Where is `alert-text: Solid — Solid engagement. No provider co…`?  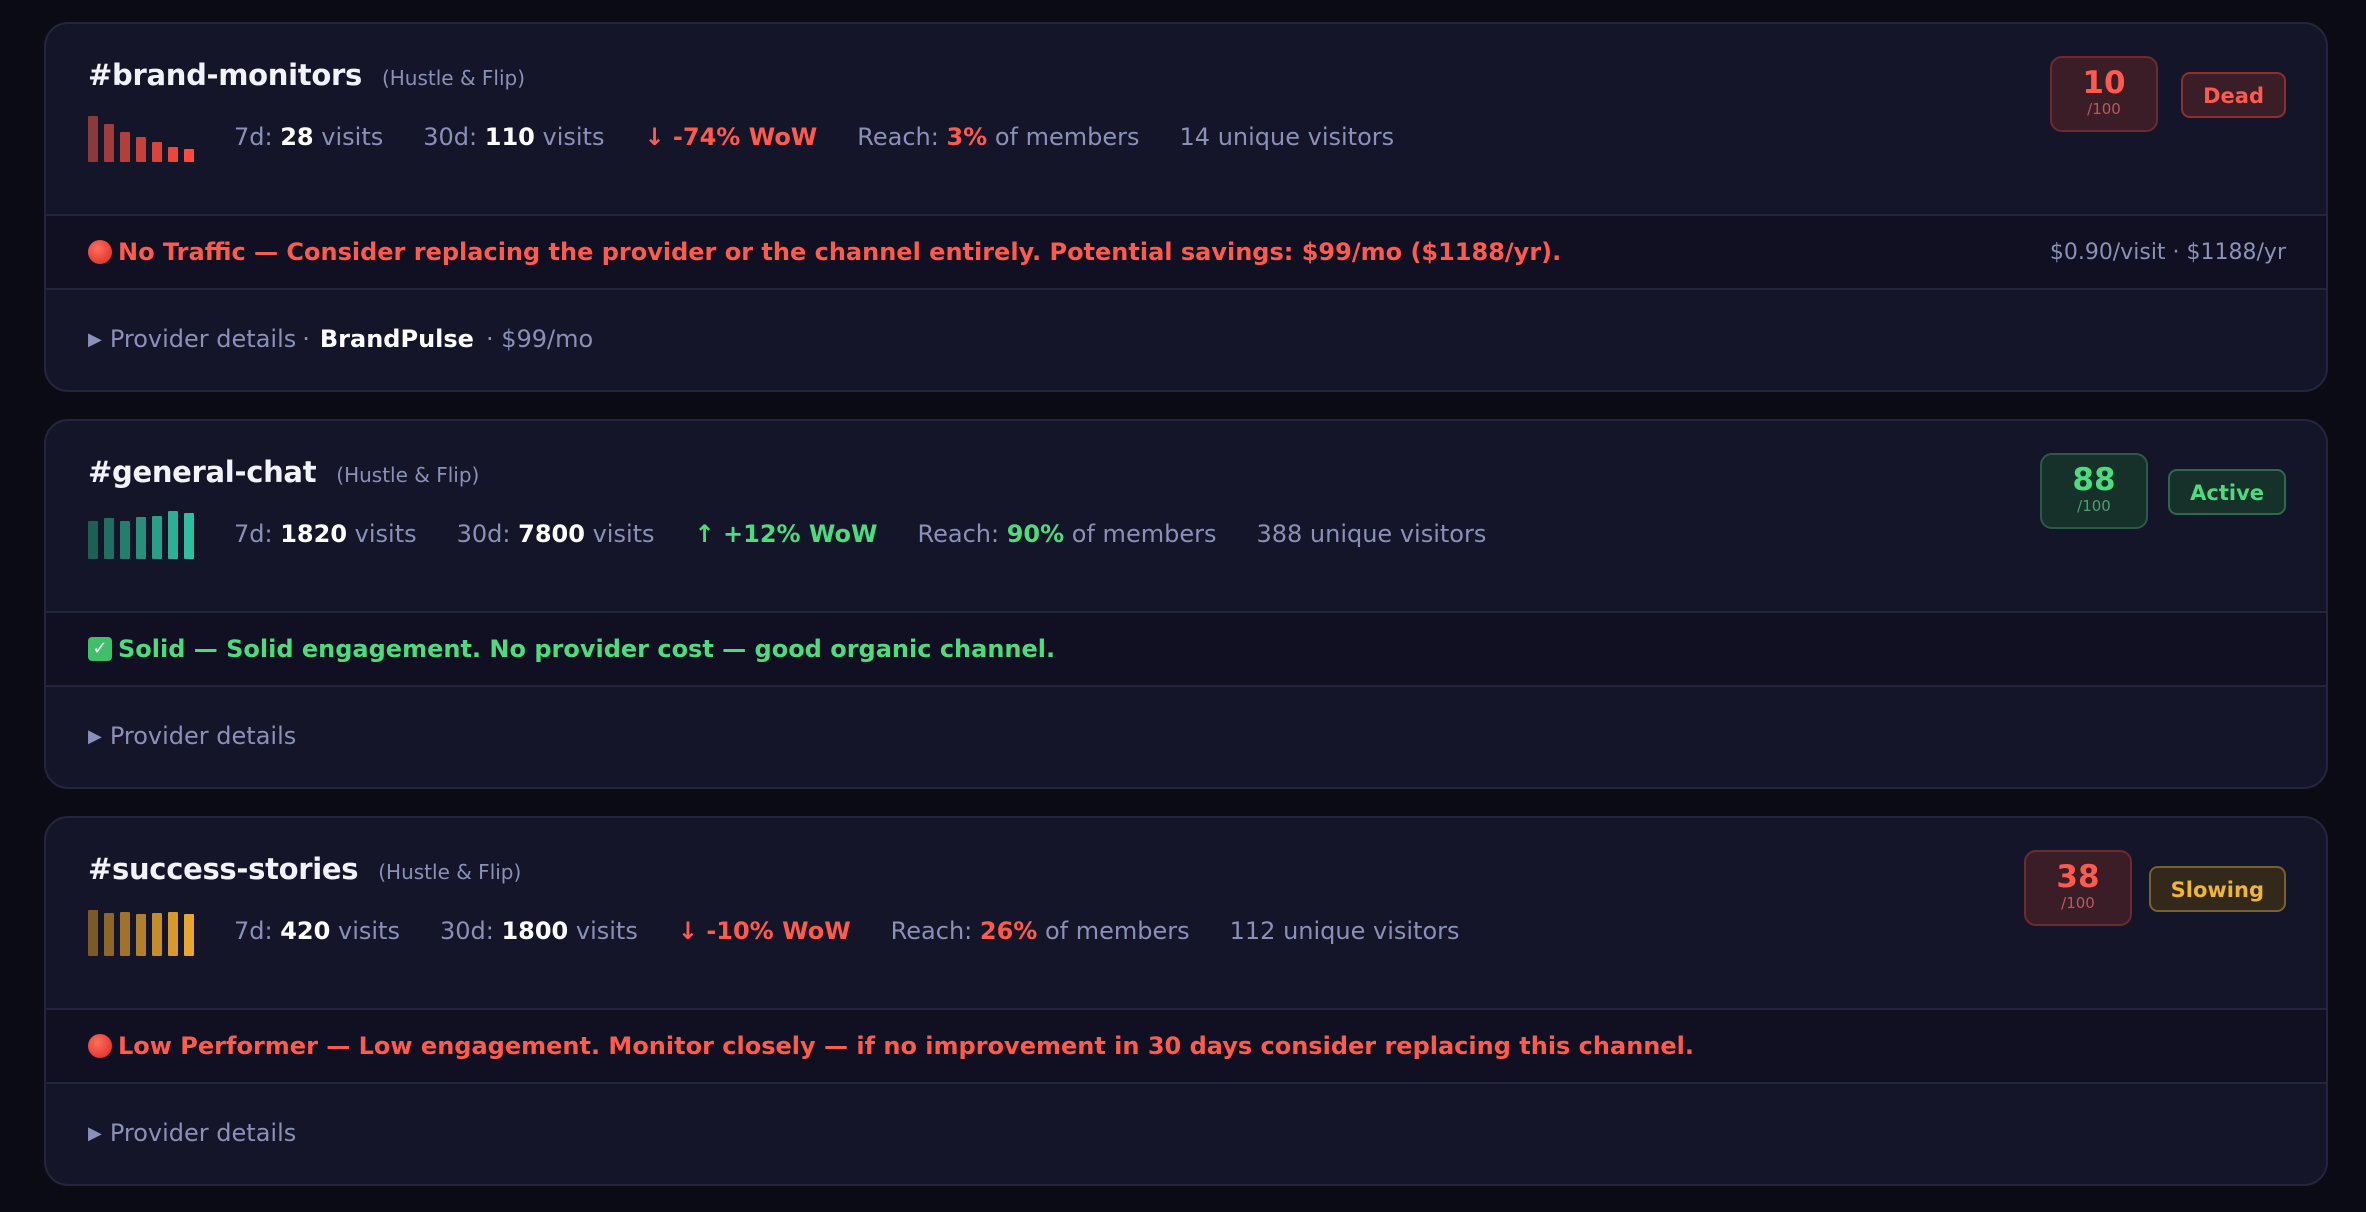 alert-text: Solid — Solid engagement. No provider co… is located at coordinates (587, 649).